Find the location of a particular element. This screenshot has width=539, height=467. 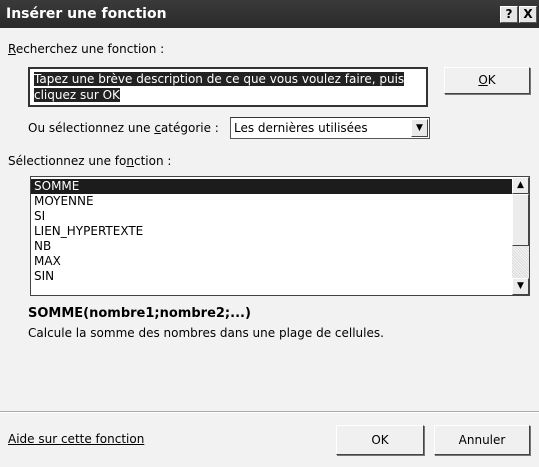

category-selected: Les dernières utilisées is located at coordinates (301, 128).